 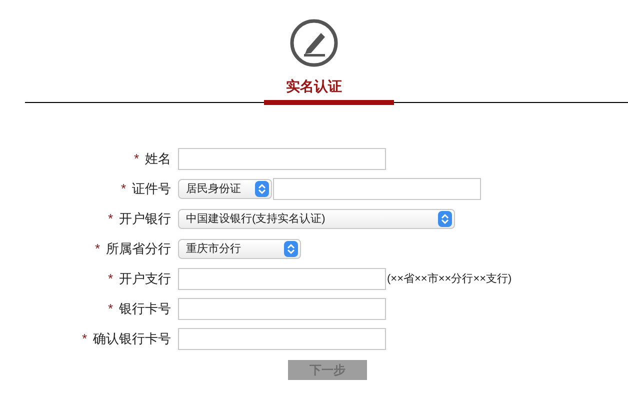 What do you see at coordinates (132, 339) in the screenshot?
I see `field-label: 确认银行卡号` at bounding box center [132, 339].